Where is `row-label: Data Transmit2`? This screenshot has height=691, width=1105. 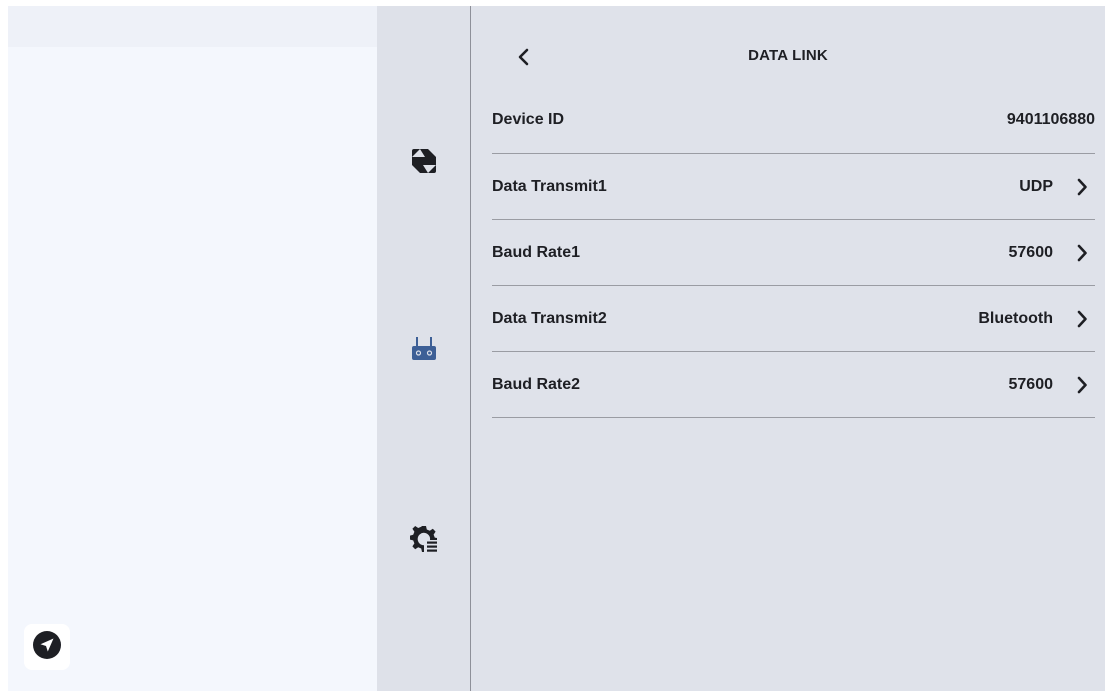 row-label: Data Transmit2 is located at coordinates (549, 318).